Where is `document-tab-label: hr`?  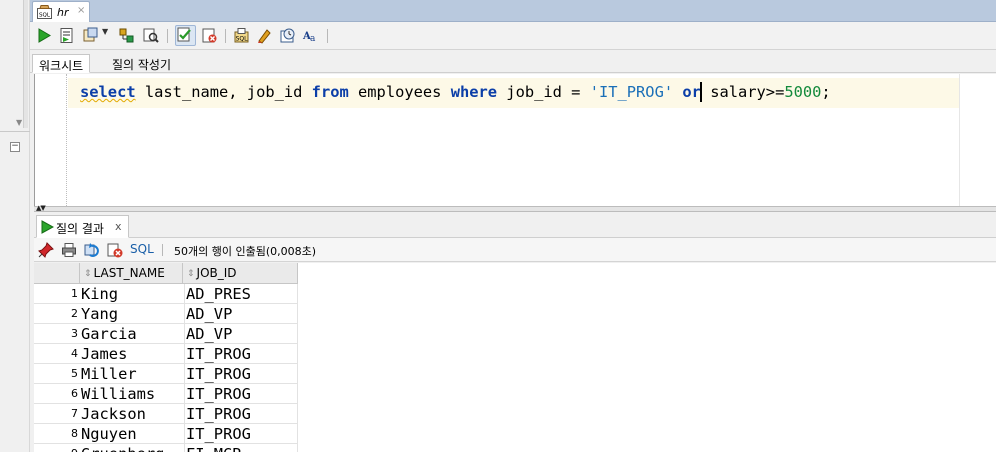
document-tab-label: hr is located at coordinates (63, 12).